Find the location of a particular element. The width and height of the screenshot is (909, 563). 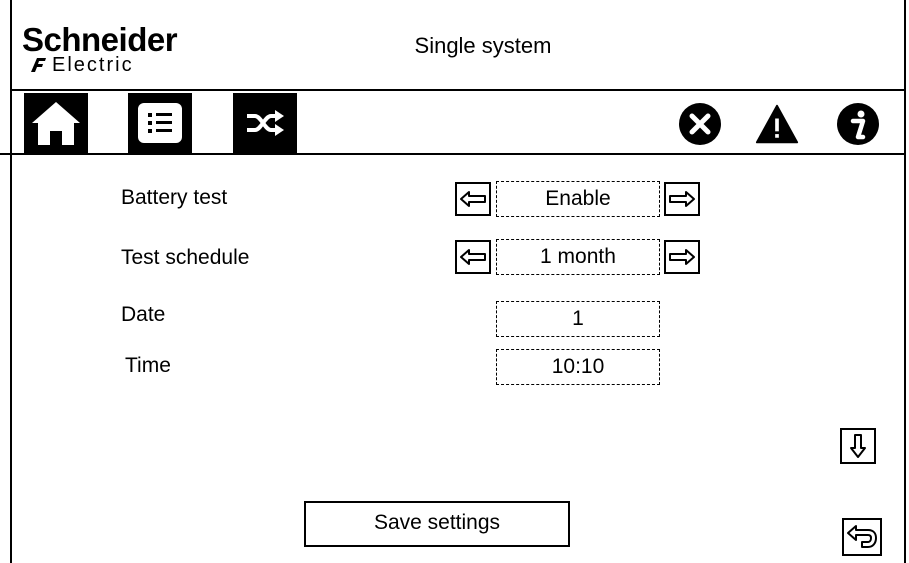

logo-mark-icon is located at coordinates (38, 65).